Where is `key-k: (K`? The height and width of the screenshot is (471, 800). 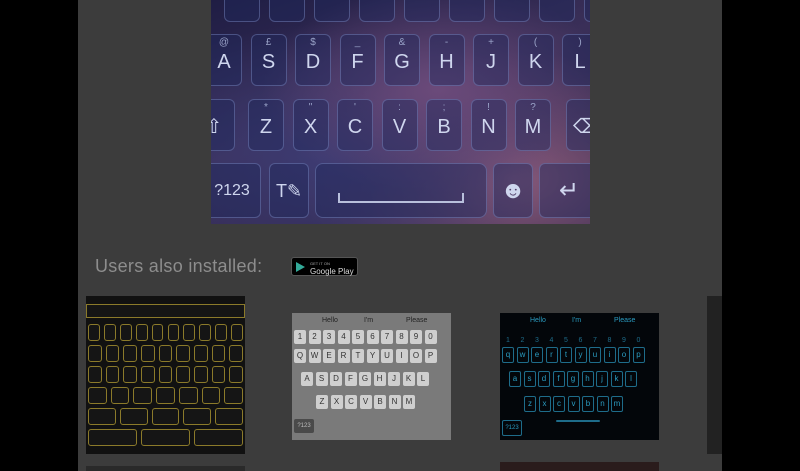 key-k: (K is located at coordinates (535, 60).